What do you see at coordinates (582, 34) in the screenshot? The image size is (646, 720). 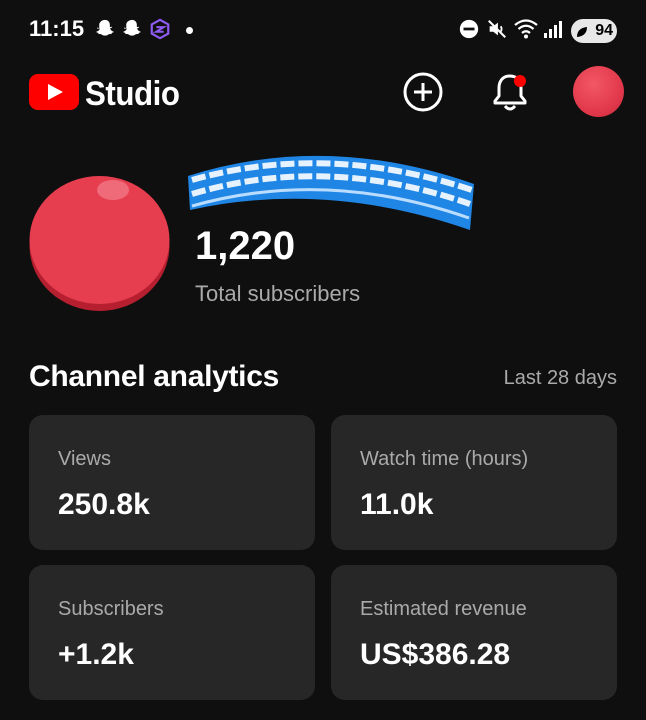 I see `battery-saver-icon` at bounding box center [582, 34].